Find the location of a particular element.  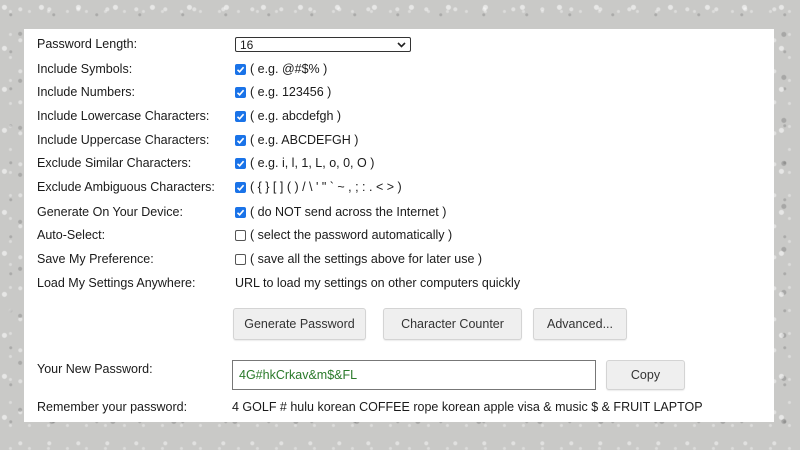

generate-on-device-label: Generate On Your Device: is located at coordinates (110, 212).